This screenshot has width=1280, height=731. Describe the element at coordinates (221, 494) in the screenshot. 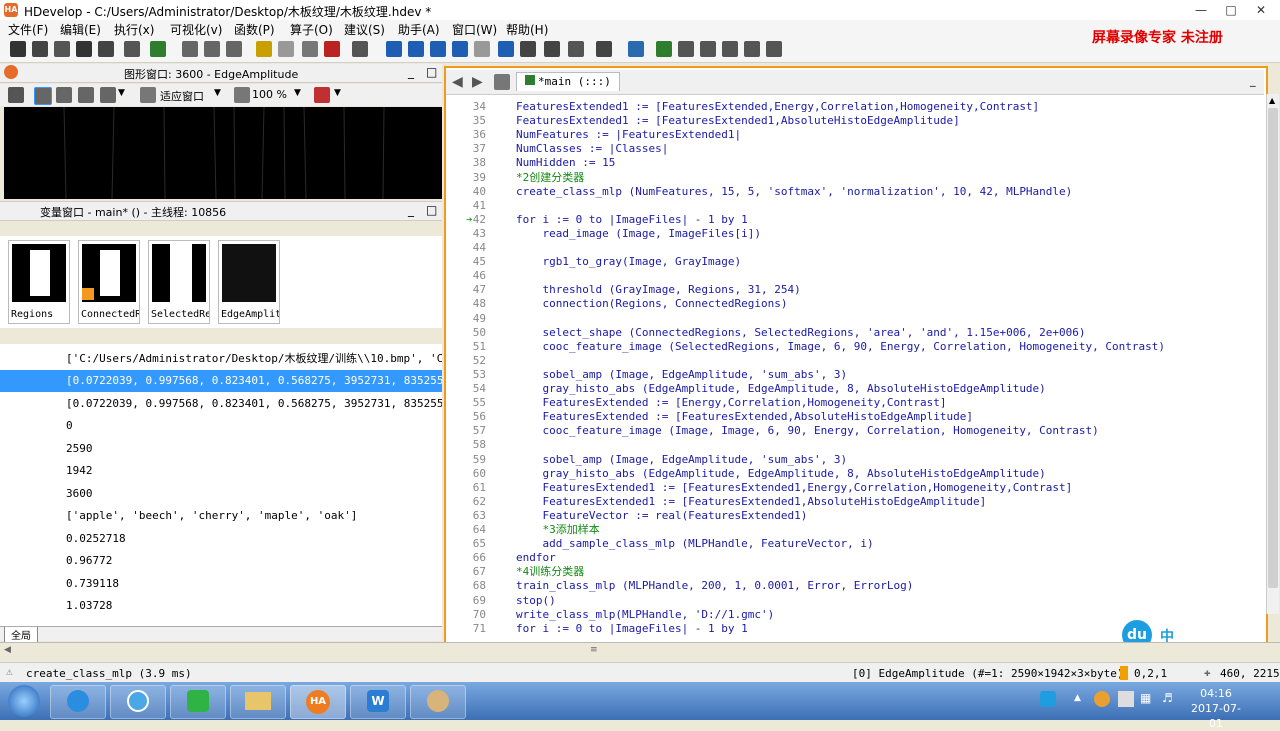

I see `list-item: 3600` at that location.